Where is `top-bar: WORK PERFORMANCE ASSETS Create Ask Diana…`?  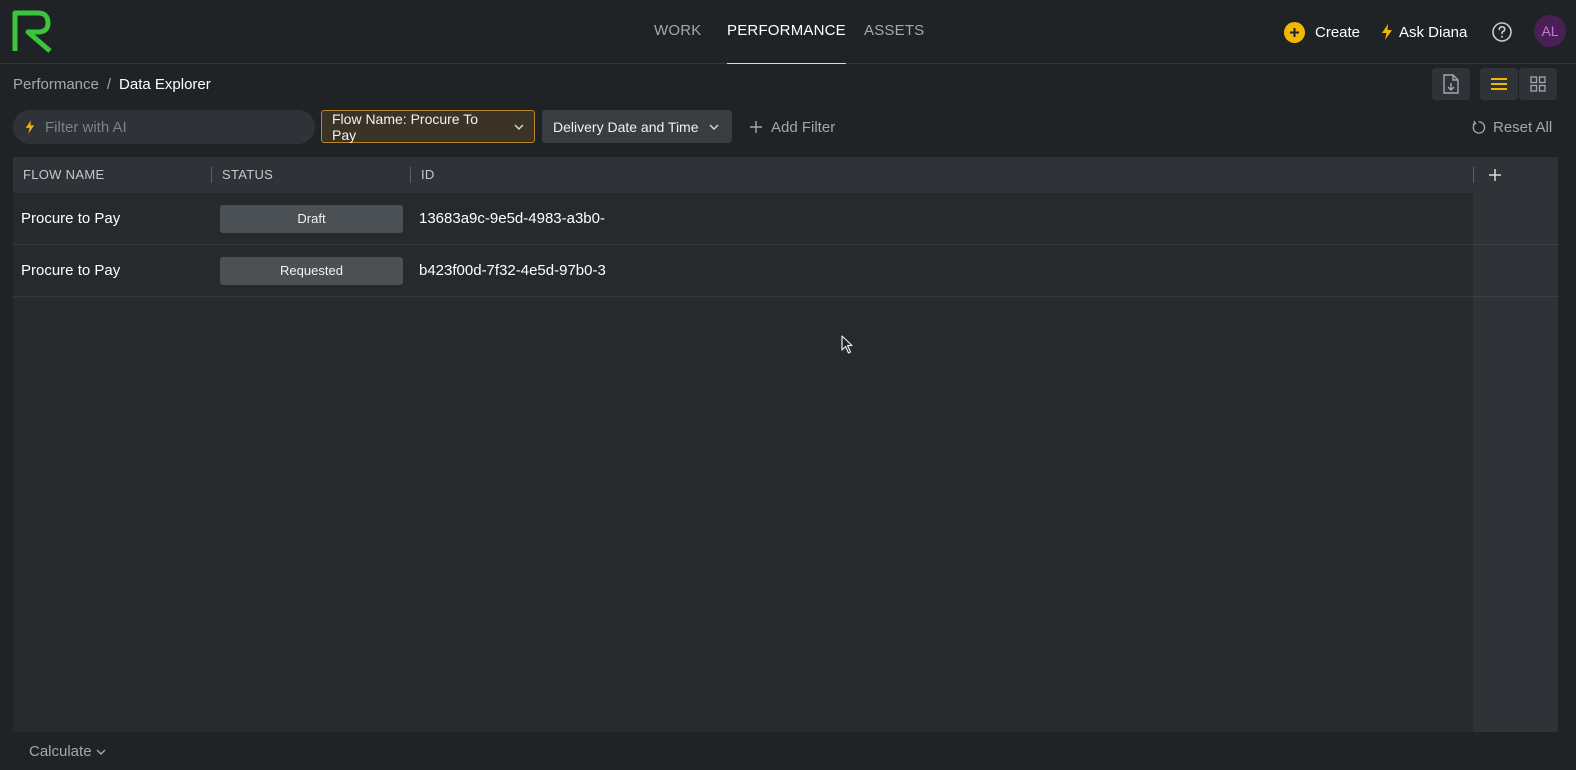 top-bar: WORK PERFORMANCE ASSETS Create Ask Diana… is located at coordinates (788, 32).